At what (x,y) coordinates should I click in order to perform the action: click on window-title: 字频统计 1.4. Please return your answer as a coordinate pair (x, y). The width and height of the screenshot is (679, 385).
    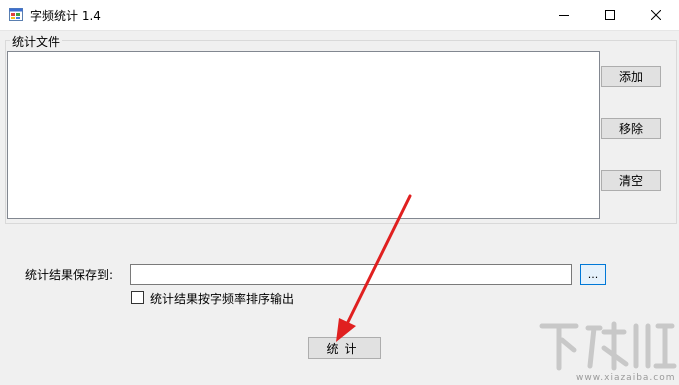
    Looking at the image, I should click on (65, 16).